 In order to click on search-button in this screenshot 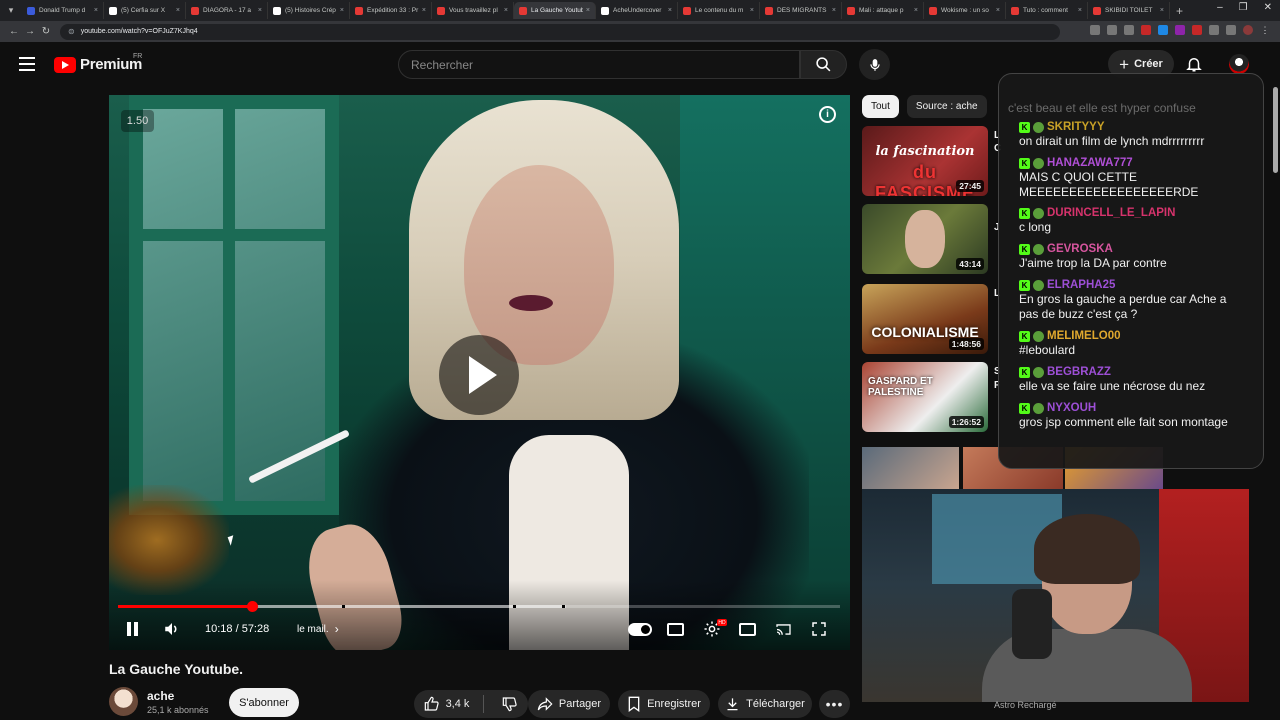, I will do `click(823, 64)`.